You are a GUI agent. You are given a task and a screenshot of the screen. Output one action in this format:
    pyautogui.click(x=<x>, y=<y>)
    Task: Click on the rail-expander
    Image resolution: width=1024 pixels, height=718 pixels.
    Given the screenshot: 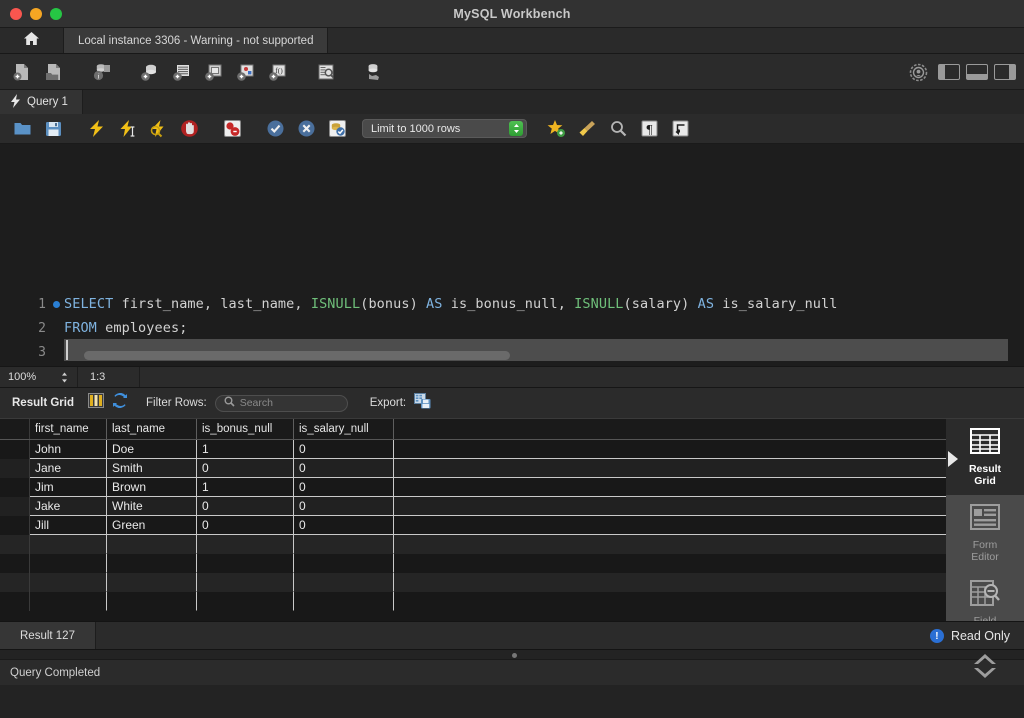 What is the action you would take?
    pyautogui.click(x=985, y=666)
    